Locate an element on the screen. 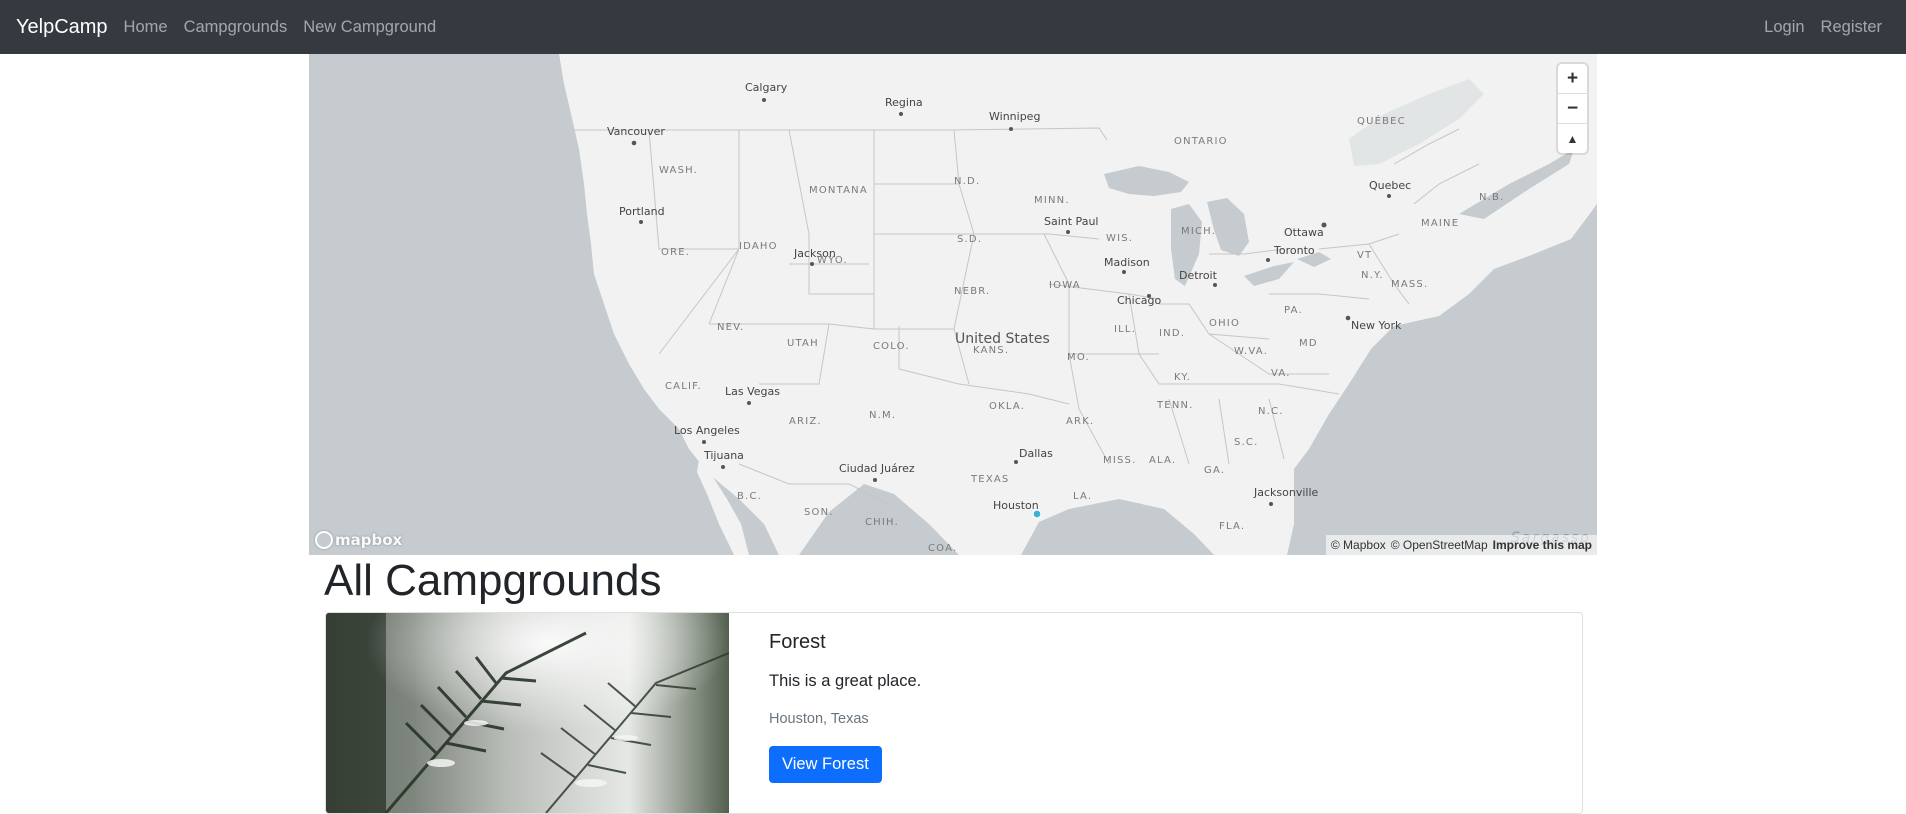  mapbox-logo: mapbox is located at coordinates (358, 540).